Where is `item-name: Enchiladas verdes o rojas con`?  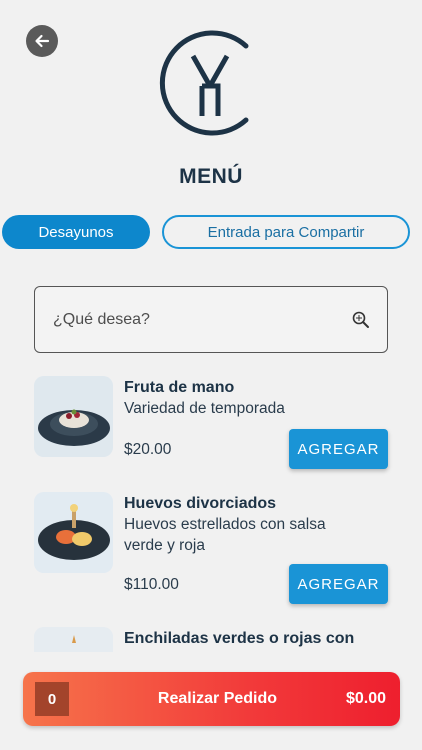 item-name: Enchiladas verdes o rojas con is located at coordinates (239, 638).